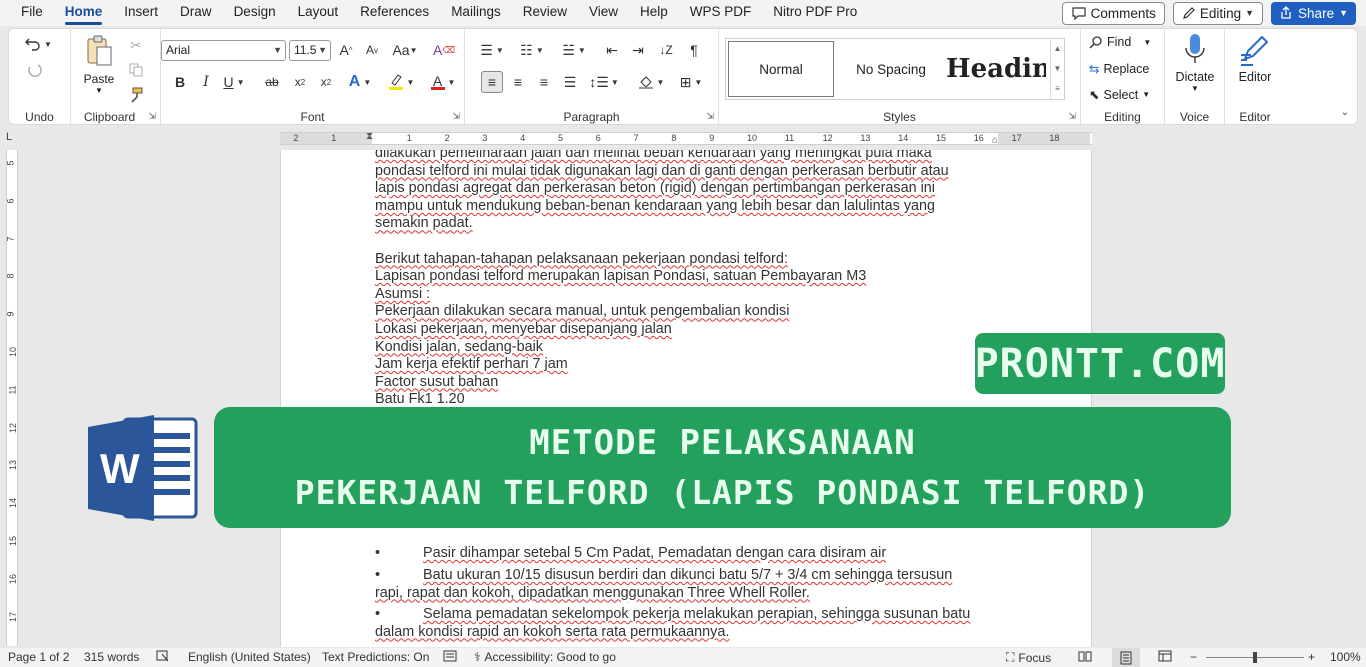 The height and width of the screenshot is (667, 1366). I want to click on align-center-icon: ≡, so click(518, 82).